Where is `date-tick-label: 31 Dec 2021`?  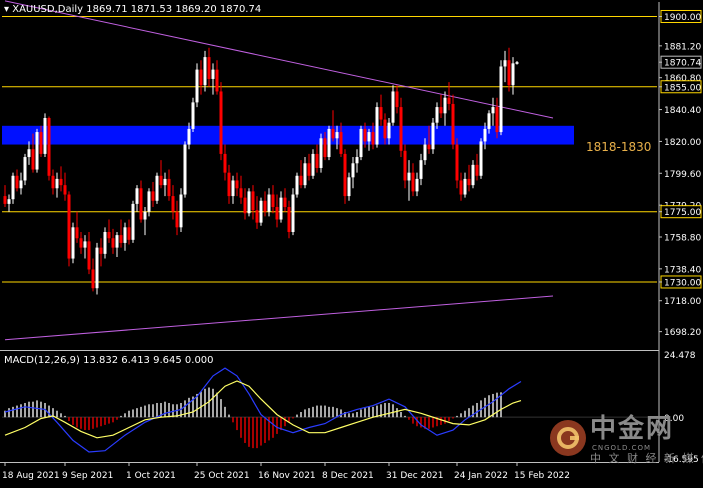 date-tick-label: 31 Dec 2021 is located at coordinates (415, 476).